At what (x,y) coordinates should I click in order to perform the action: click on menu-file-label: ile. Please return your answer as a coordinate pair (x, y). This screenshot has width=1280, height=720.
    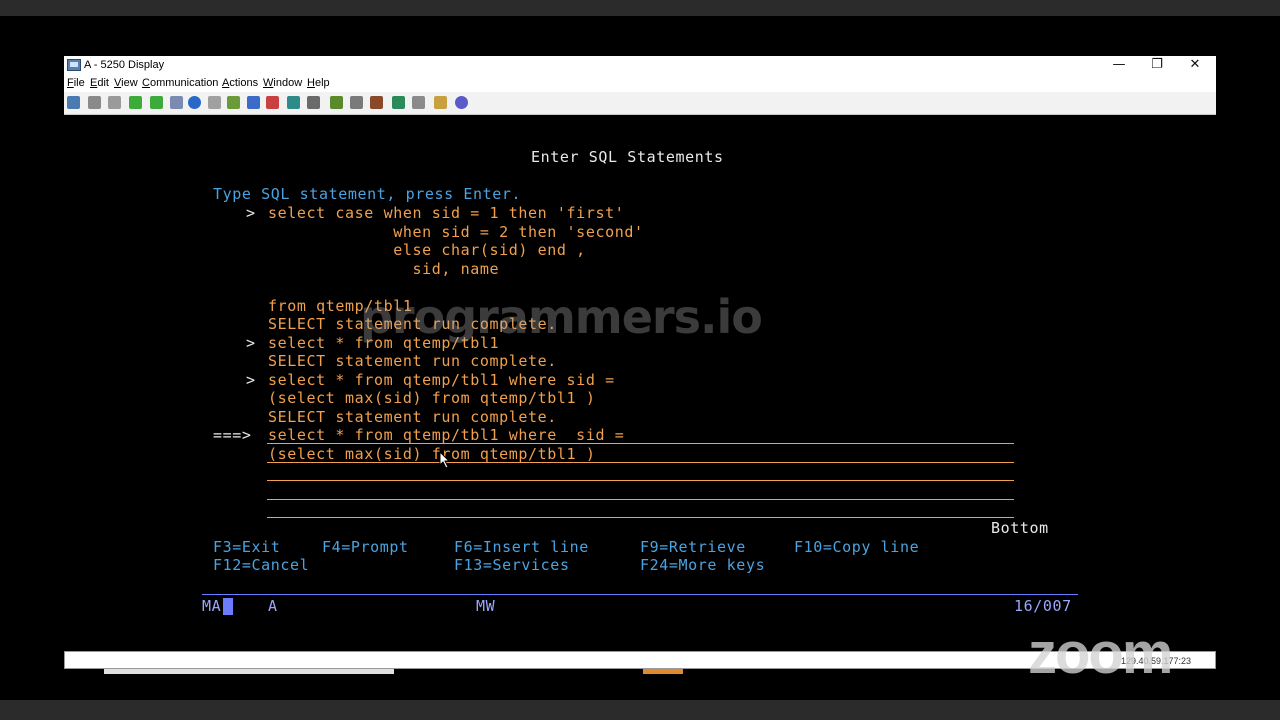
    Looking at the image, I should click on (79, 83).